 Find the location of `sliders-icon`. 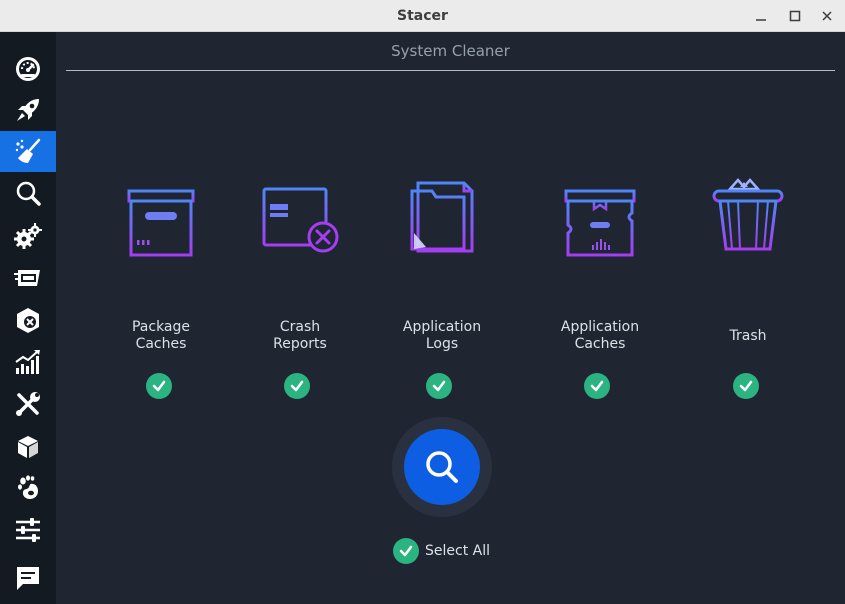

sliders-icon is located at coordinates (28, 529).